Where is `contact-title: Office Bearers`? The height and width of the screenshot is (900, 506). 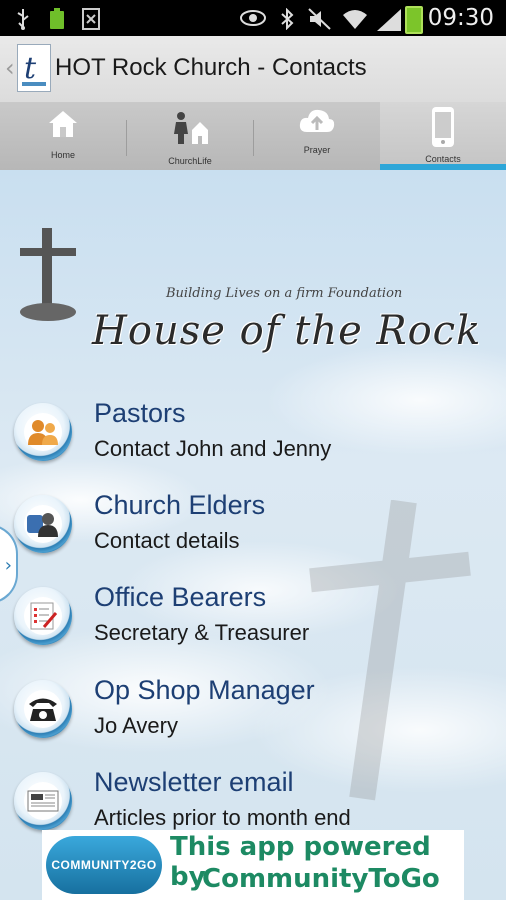
contact-title: Office Bearers is located at coordinates (180, 597).